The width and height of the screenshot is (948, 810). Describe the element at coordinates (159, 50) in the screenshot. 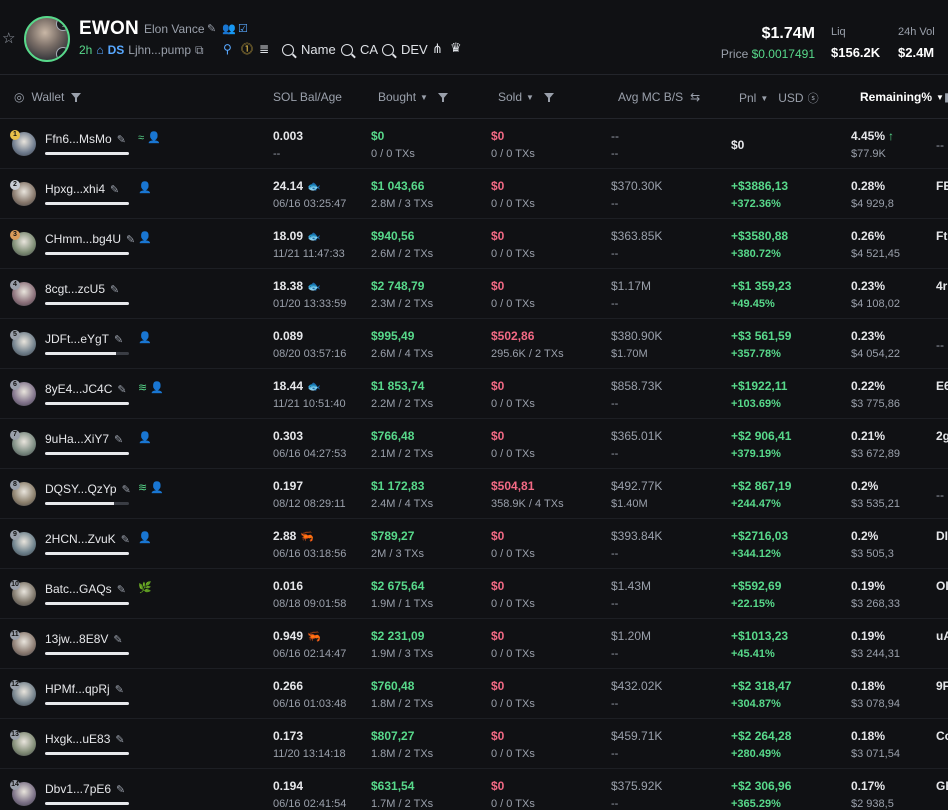

I see `contract-address: Ljhn...pump` at that location.